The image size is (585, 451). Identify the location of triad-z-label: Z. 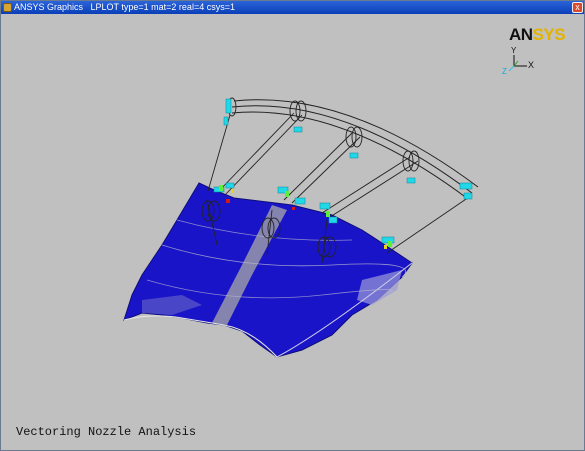
(504, 71).